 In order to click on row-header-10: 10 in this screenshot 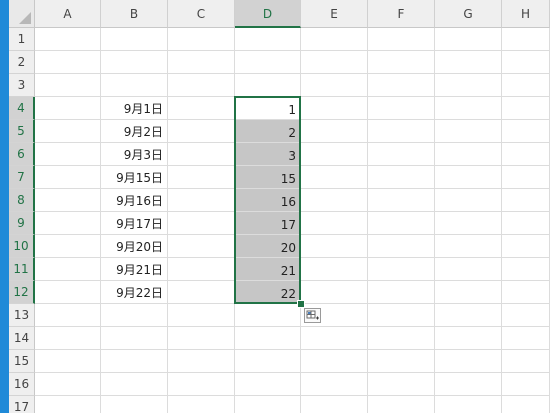, I will do `click(22, 246)`.